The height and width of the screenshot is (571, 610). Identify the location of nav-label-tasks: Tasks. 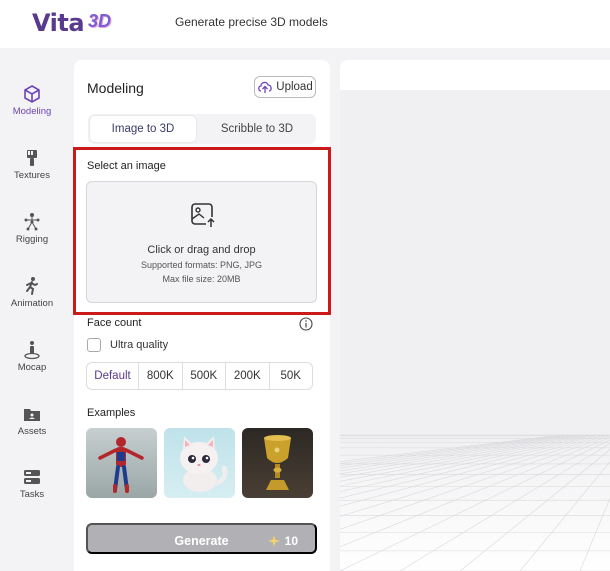
(32, 494).